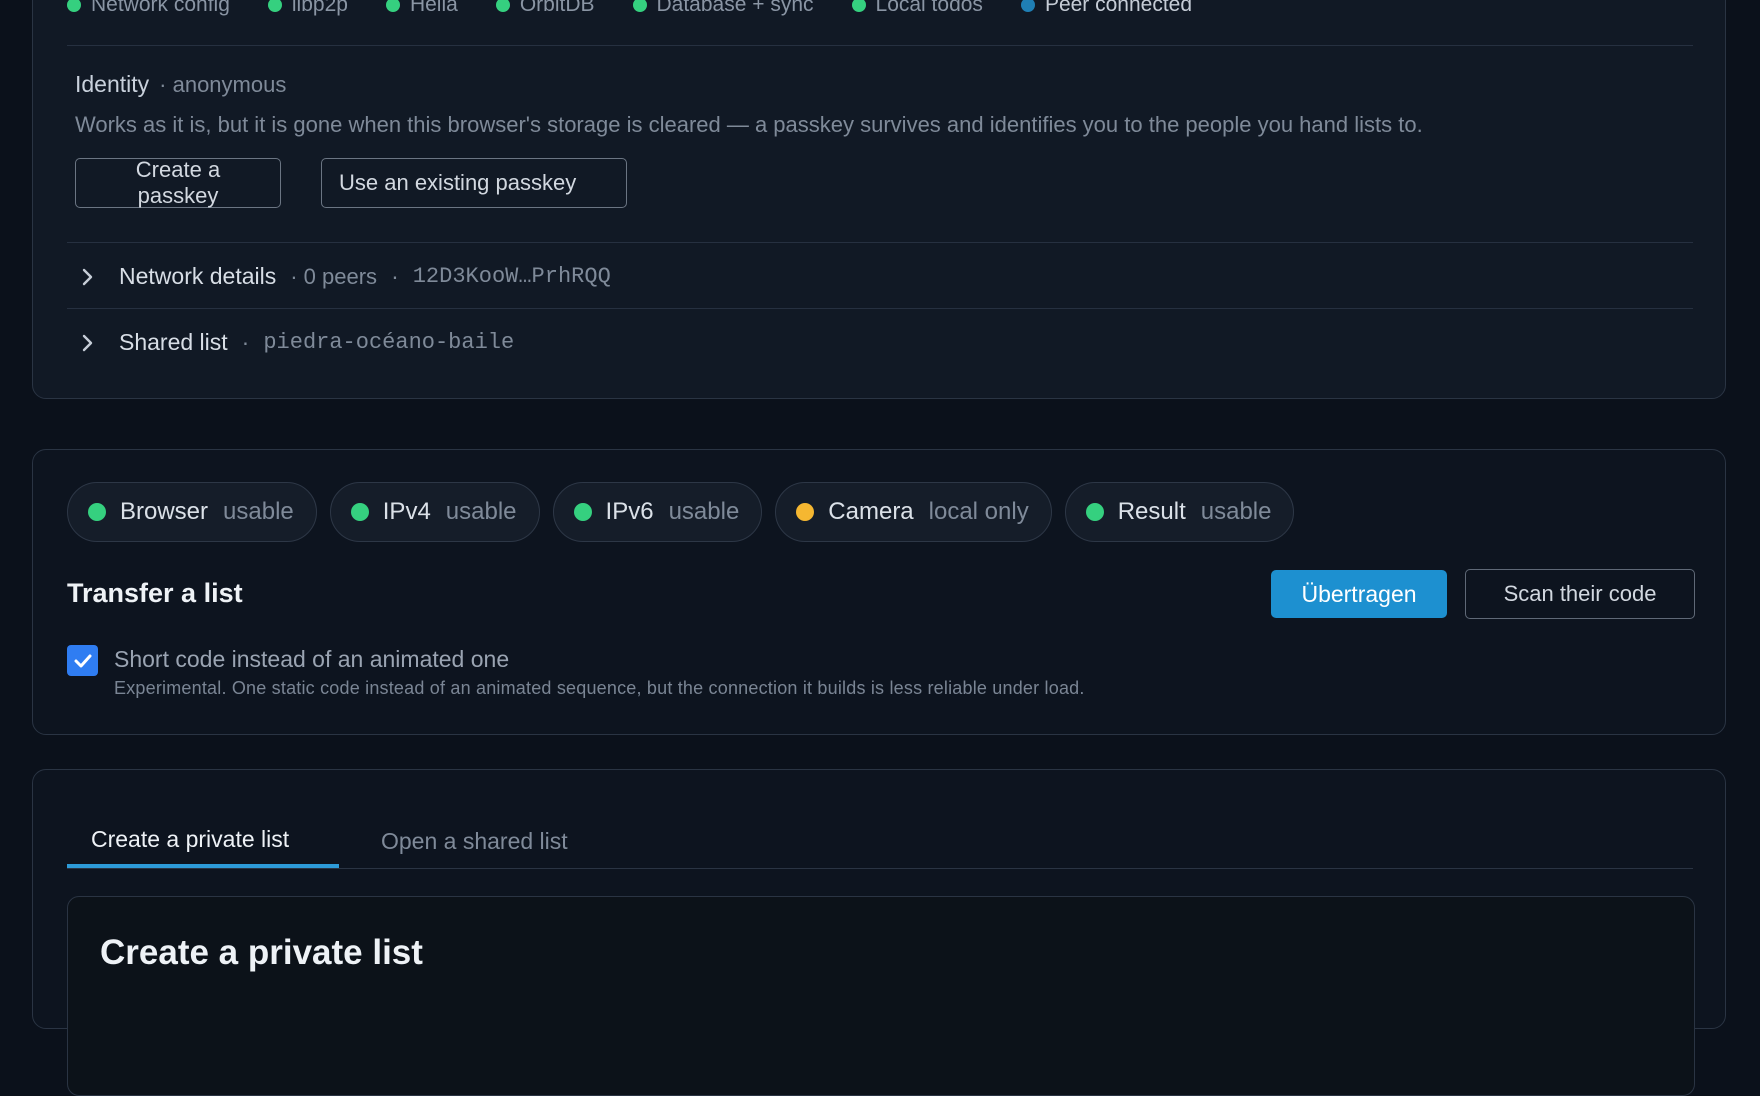  Describe the element at coordinates (261, 952) in the screenshot. I see `panel-title: Create a private list` at that location.